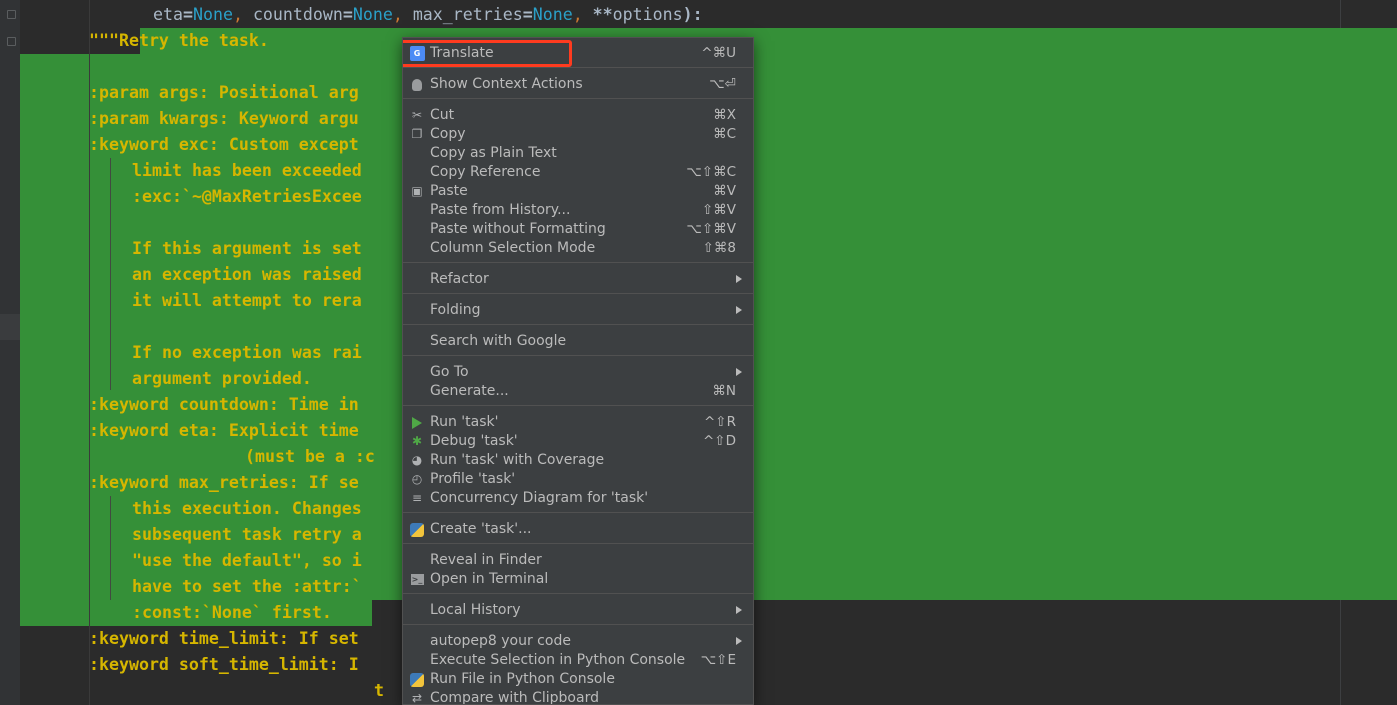  Describe the element at coordinates (485, 172) in the screenshot. I see `menu-item-label: Copy Reference` at that location.